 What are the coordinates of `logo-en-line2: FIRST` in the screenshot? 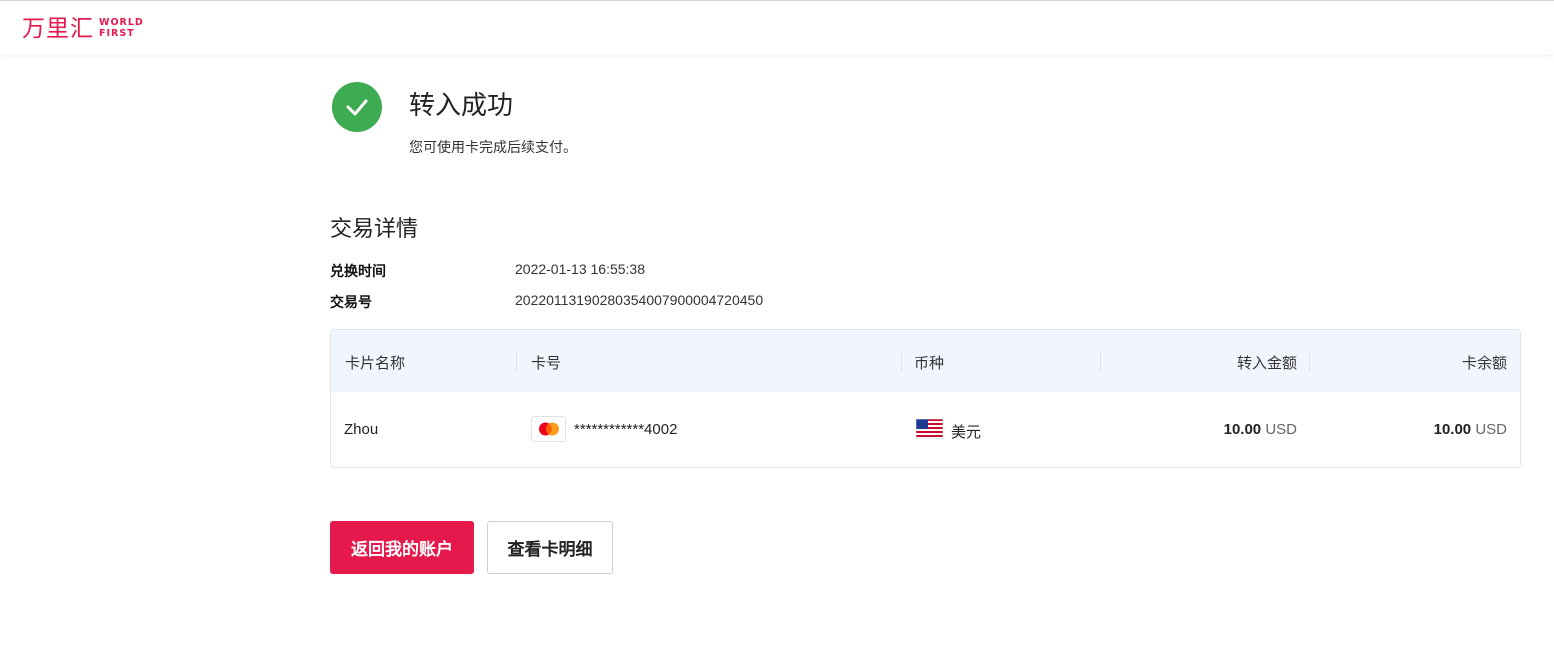 It's located at (117, 33).